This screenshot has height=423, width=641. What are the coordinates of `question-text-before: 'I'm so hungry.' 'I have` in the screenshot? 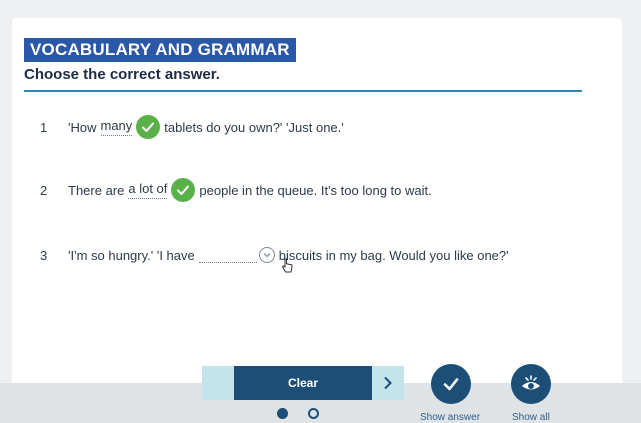 It's located at (131, 255).